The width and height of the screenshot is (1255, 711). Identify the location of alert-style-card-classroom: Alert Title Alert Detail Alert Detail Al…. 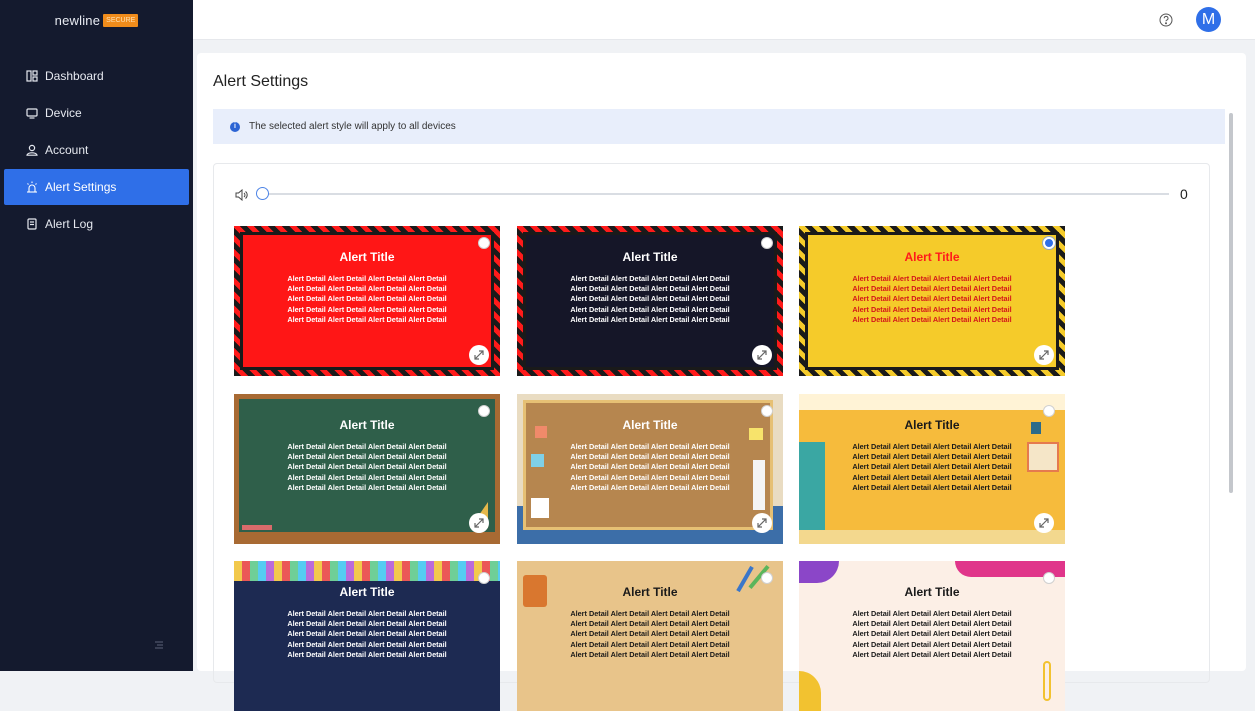
(932, 469).